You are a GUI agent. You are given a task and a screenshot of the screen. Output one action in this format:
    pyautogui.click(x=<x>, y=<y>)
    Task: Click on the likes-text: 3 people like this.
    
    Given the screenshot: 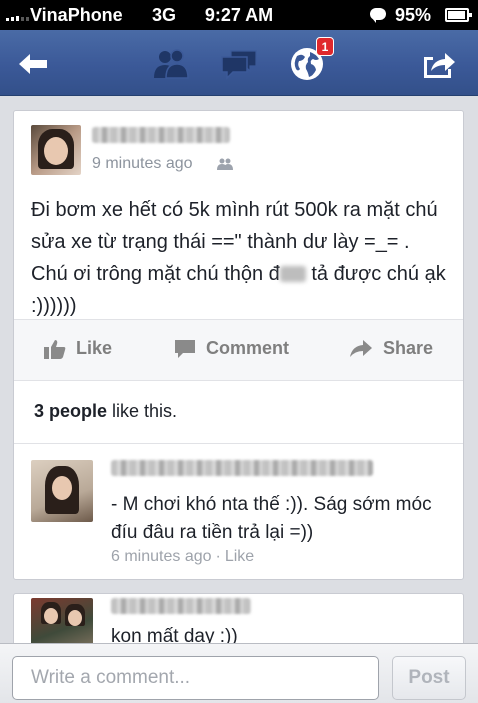 What is the action you would take?
    pyautogui.click(x=105, y=411)
    